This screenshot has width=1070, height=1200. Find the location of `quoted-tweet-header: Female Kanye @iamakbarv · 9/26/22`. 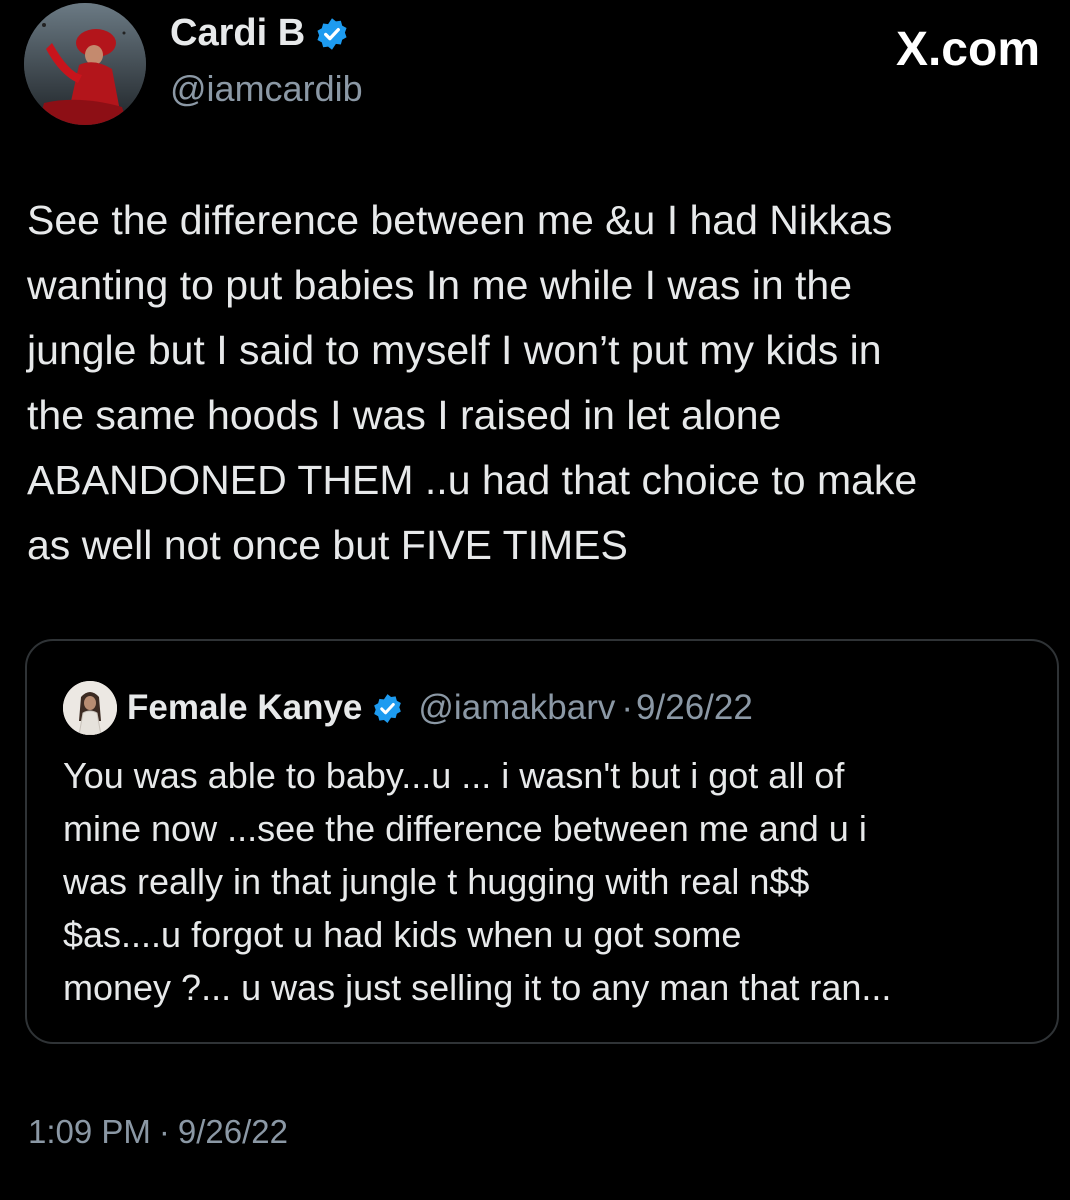

quoted-tweet-header: Female Kanye @iamakbarv · 9/26/22 is located at coordinates (408, 708).